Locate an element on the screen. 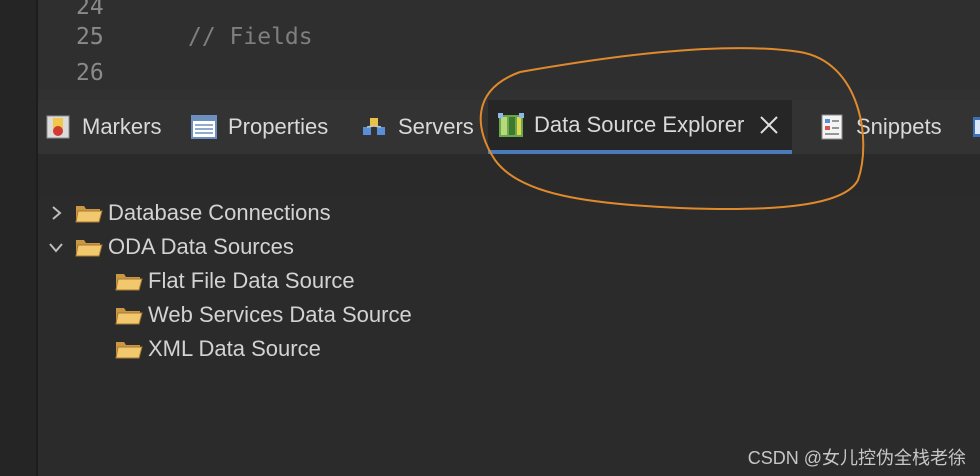 The height and width of the screenshot is (476, 980). tab-snippets: Snippets is located at coordinates (880, 127).